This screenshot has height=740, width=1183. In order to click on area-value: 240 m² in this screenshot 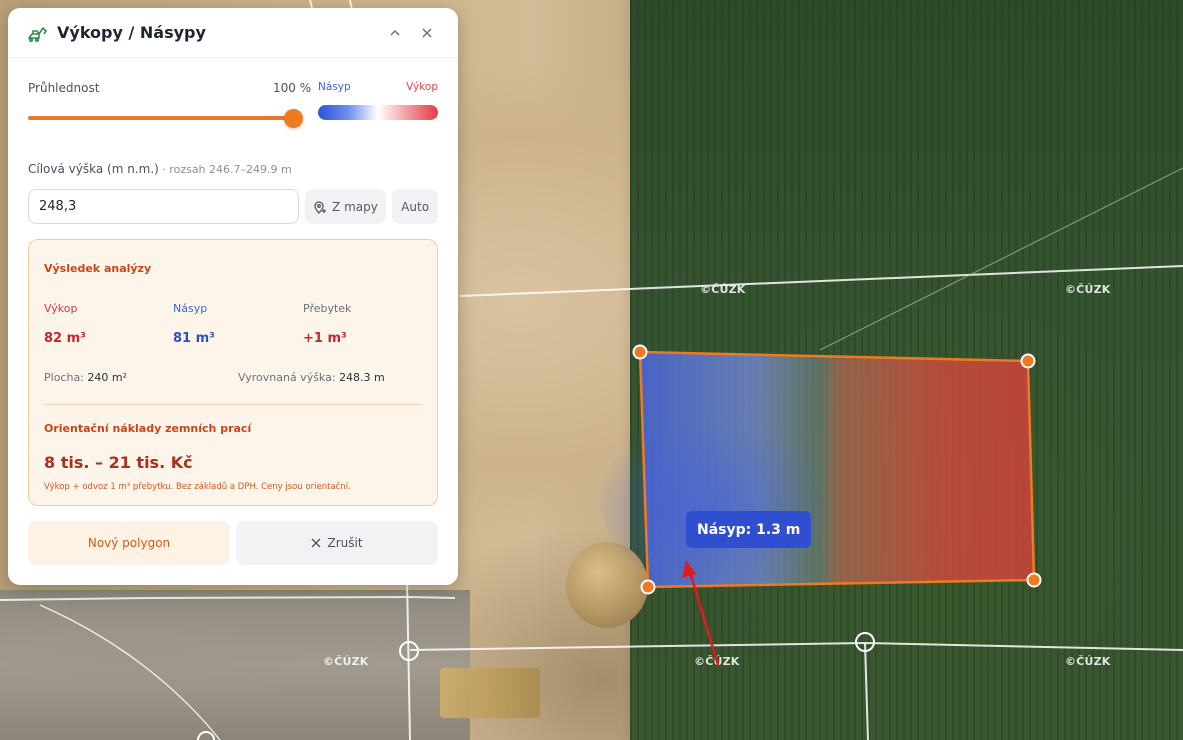, I will do `click(107, 377)`.